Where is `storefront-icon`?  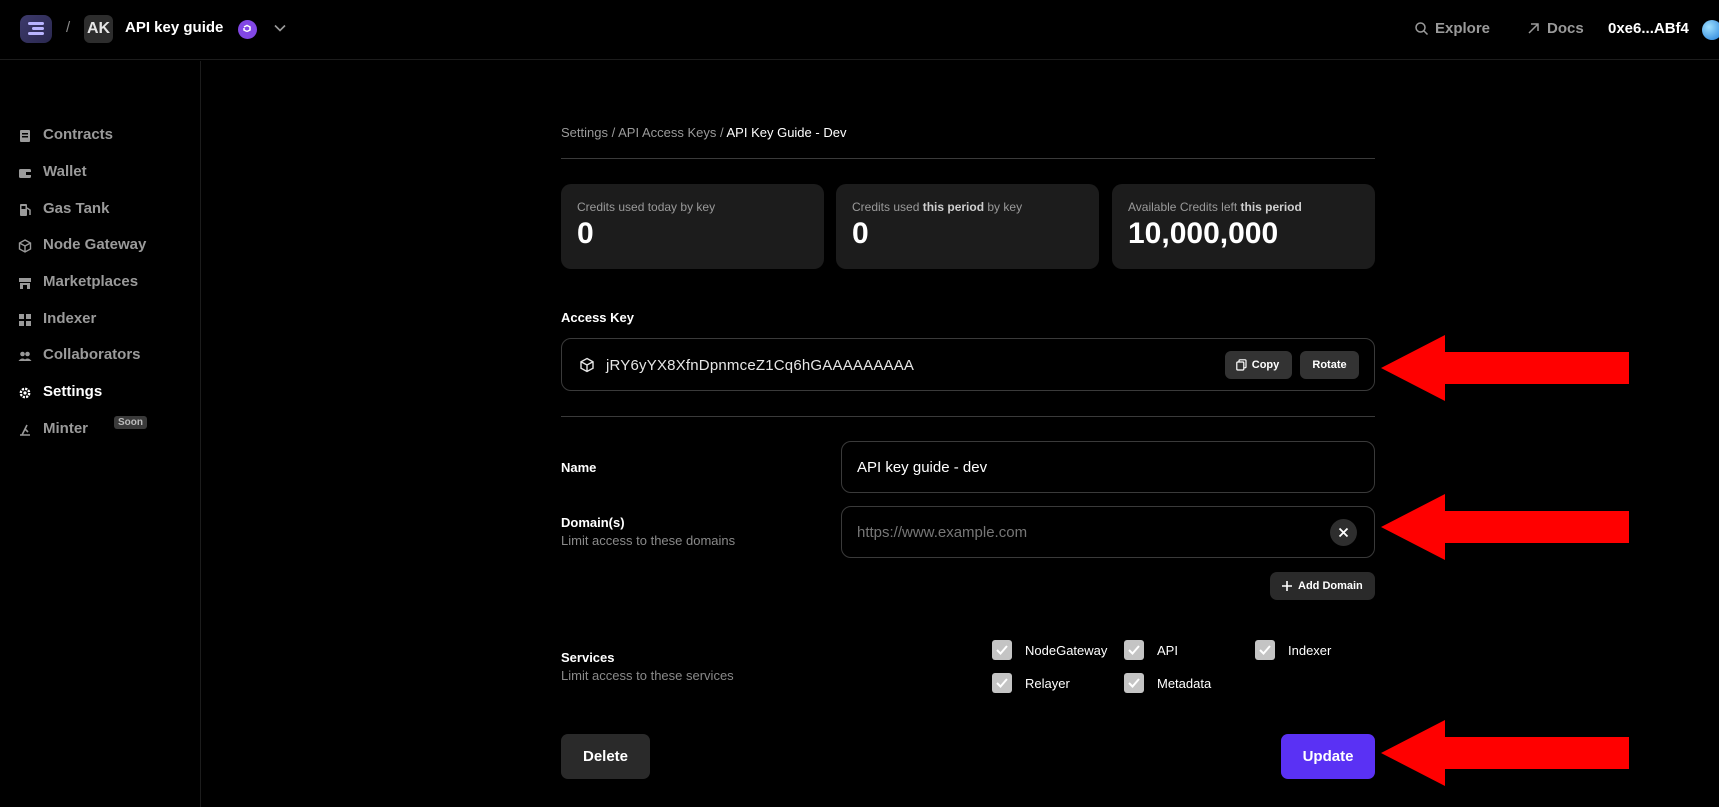
storefront-icon is located at coordinates (25, 283).